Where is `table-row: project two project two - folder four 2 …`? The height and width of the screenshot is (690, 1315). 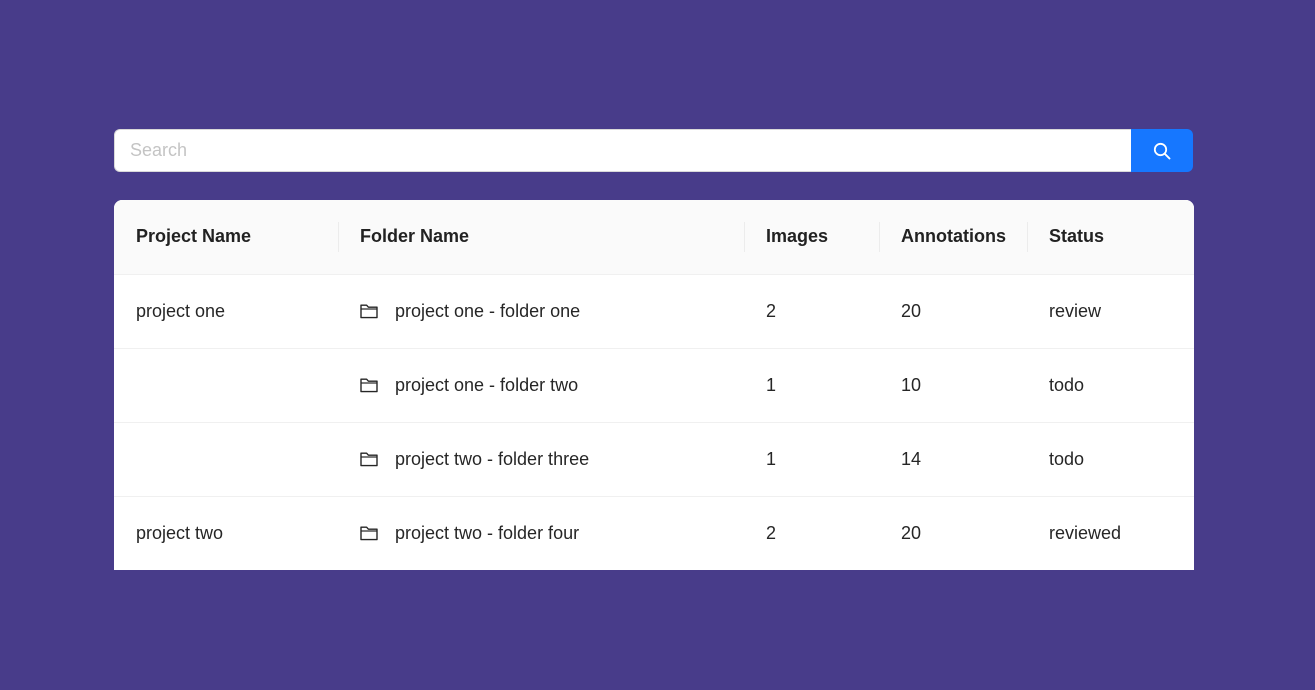
table-row: project two project two - folder four 2 … is located at coordinates (654, 532).